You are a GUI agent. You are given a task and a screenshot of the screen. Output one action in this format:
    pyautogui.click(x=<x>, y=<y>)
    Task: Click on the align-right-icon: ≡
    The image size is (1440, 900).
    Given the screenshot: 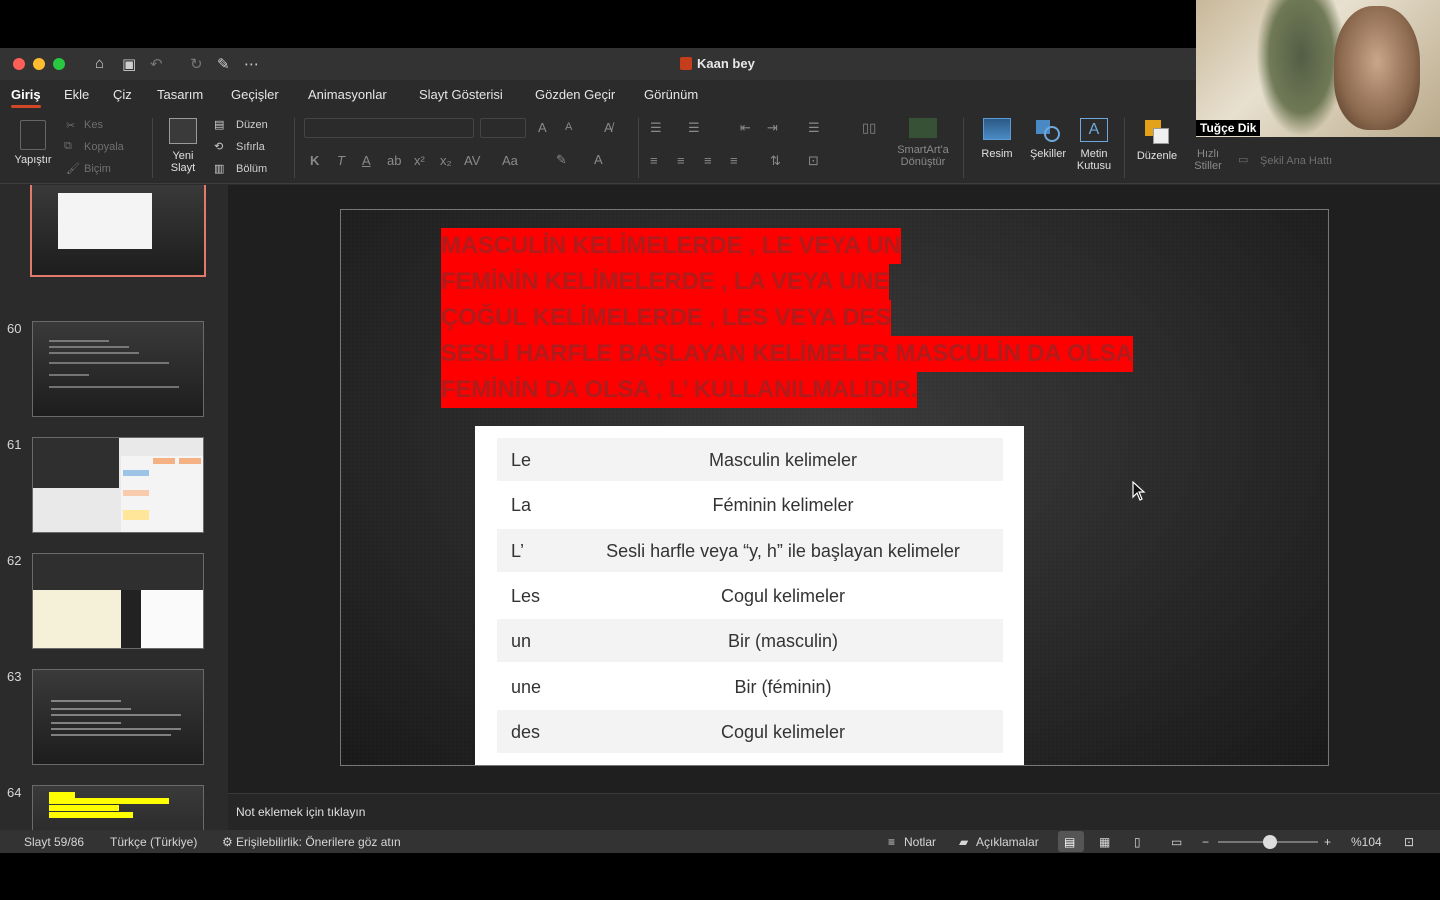 What is the action you would take?
    pyautogui.click(x=708, y=160)
    